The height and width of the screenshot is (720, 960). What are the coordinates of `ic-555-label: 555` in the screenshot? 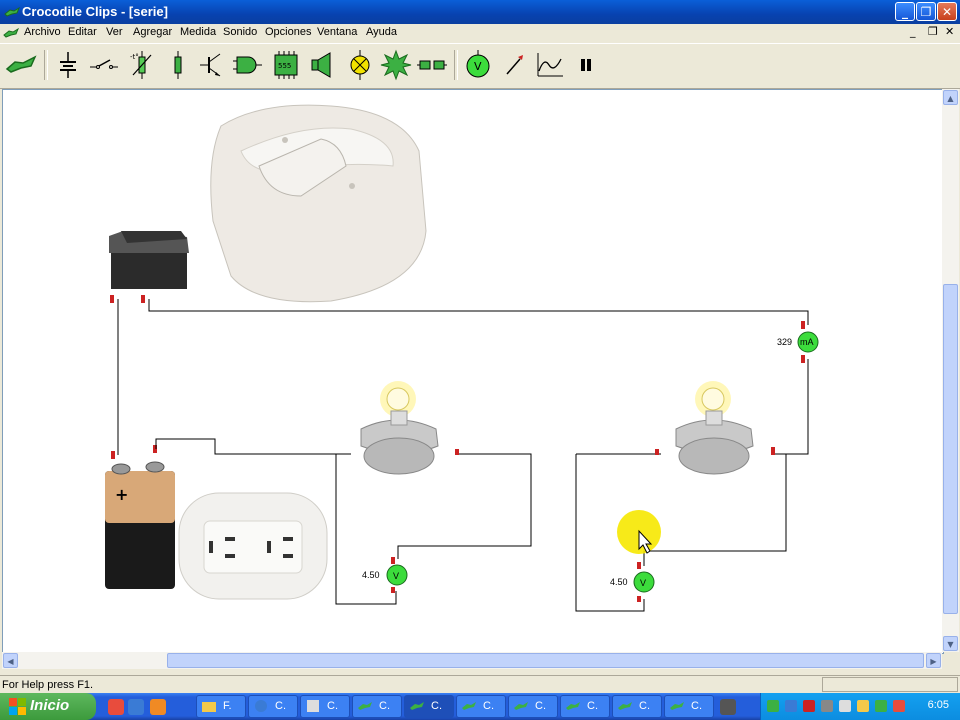 It's located at (284, 66).